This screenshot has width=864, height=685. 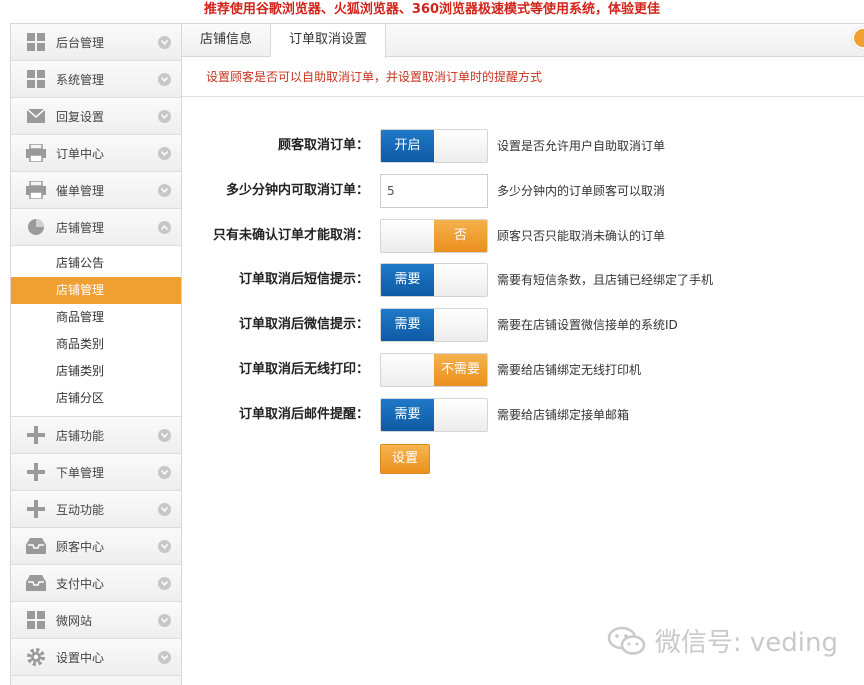 What do you see at coordinates (80, 190) in the screenshot?
I see `sidebar-item-label: 催单管理` at bounding box center [80, 190].